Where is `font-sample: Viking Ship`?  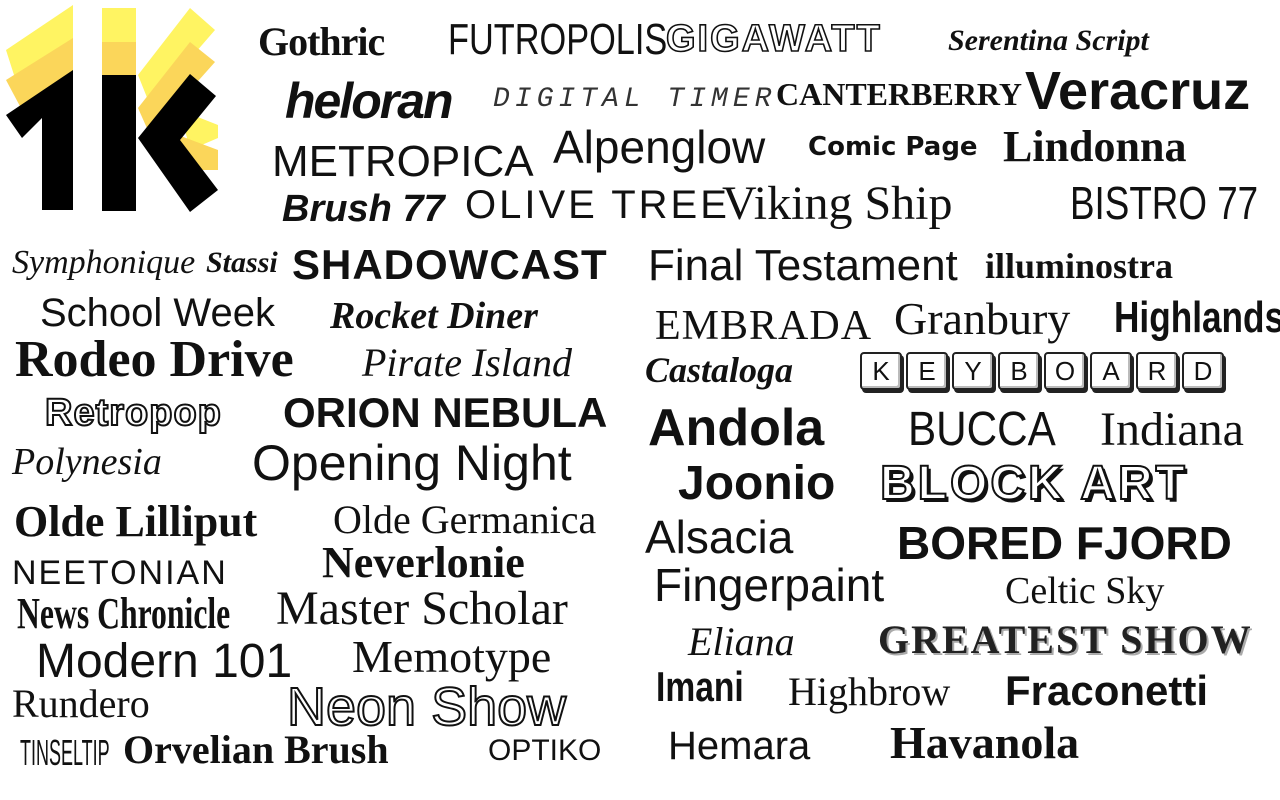
font-sample: Viking Ship is located at coordinates (837, 203).